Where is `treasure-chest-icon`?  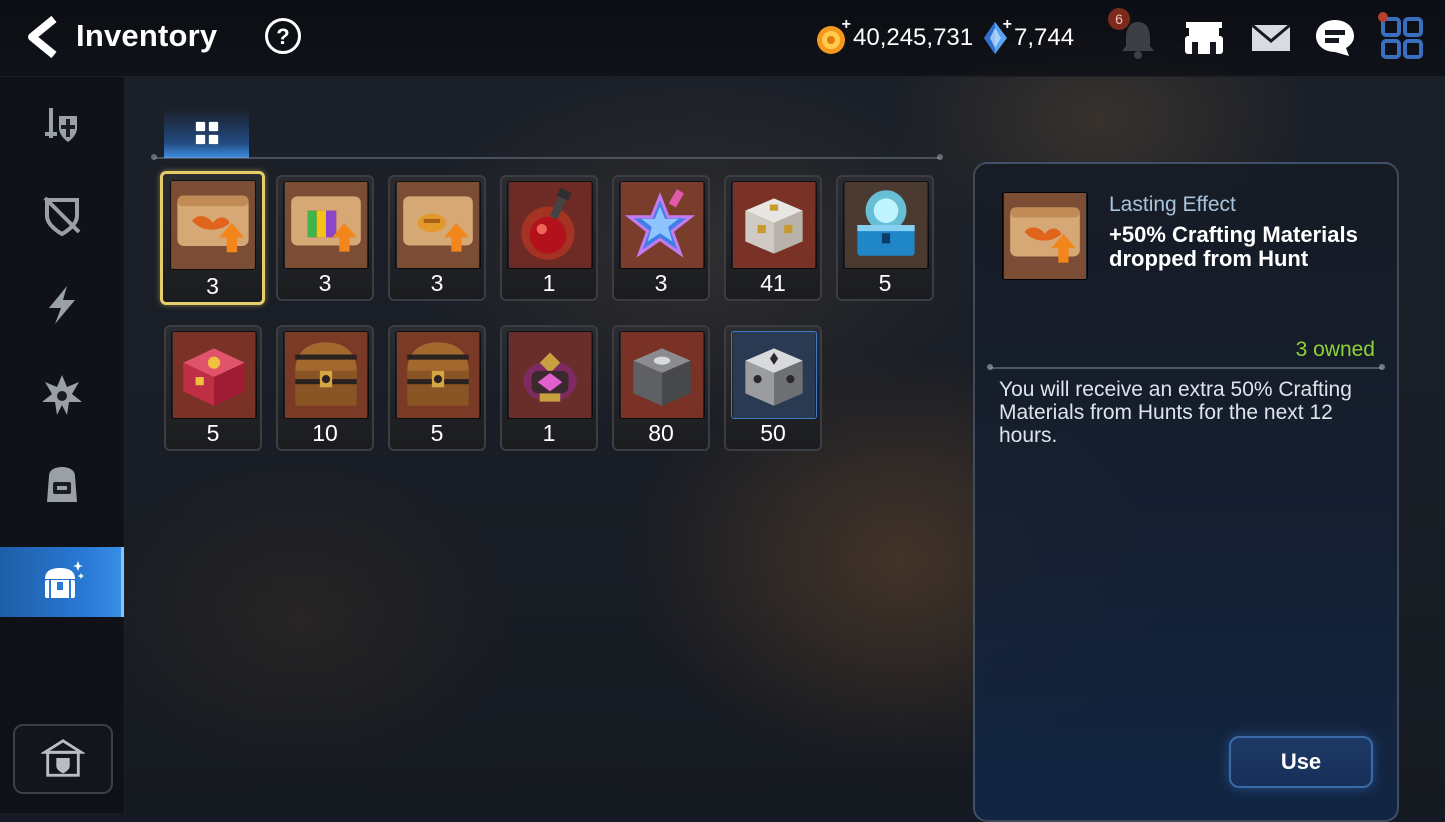
treasure-chest-icon is located at coordinates (64, 579).